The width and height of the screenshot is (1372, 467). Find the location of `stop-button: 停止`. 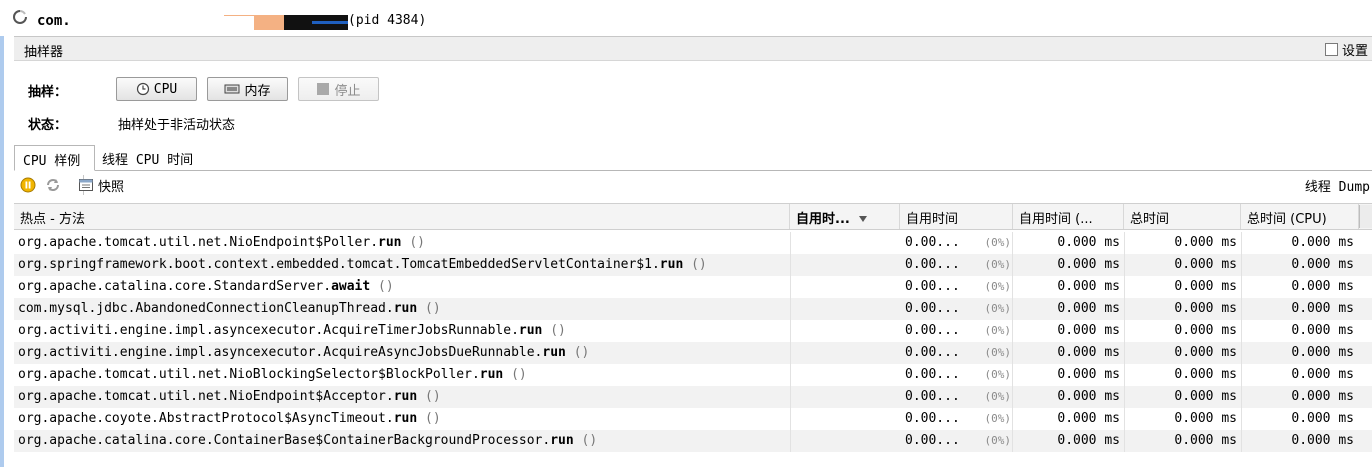

stop-button: 停止 is located at coordinates (338, 89).